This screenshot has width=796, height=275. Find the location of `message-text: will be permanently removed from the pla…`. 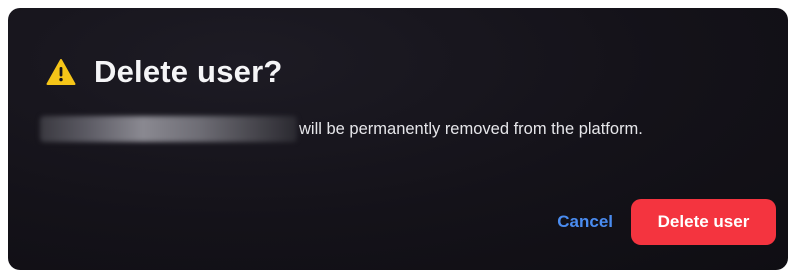

message-text: will be permanently removed from the pla… is located at coordinates (471, 128).